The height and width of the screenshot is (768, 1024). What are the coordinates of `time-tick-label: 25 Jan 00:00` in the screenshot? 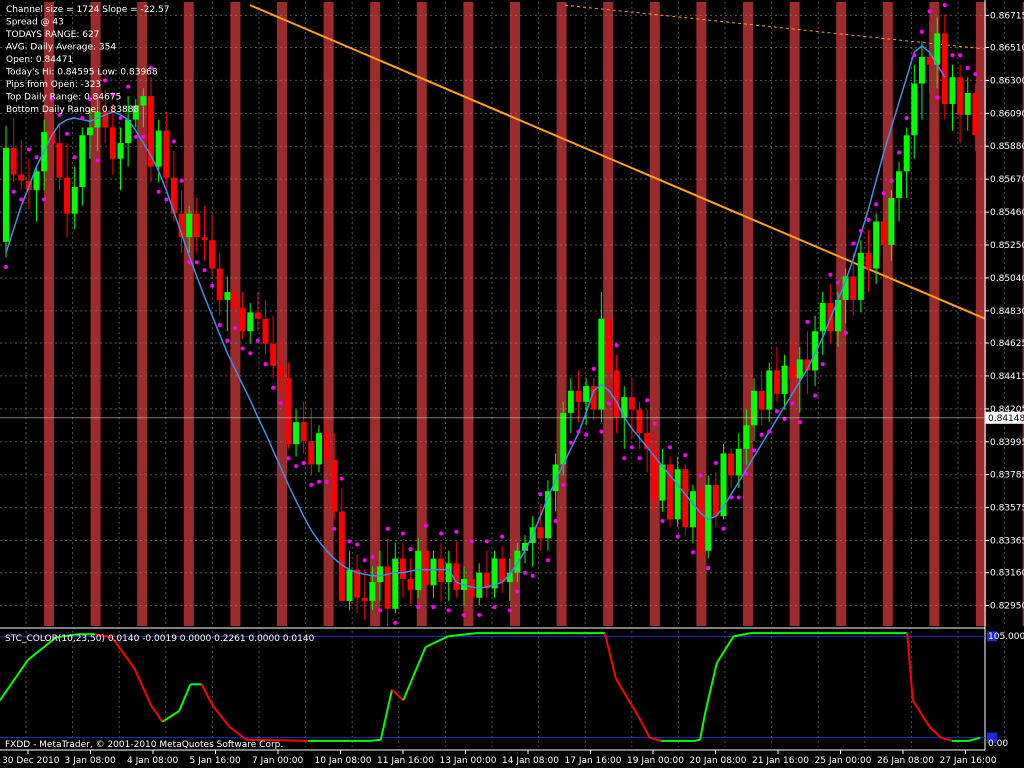 It's located at (843, 761).